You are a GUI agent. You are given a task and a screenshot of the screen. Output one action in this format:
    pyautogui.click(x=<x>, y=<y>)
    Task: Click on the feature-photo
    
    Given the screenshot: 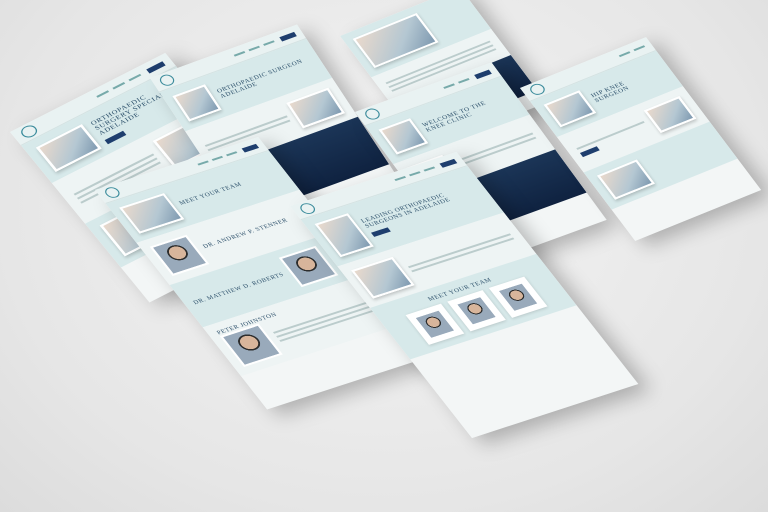 What is the action you would take?
    pyautogui.click(x=625, y=179)
    